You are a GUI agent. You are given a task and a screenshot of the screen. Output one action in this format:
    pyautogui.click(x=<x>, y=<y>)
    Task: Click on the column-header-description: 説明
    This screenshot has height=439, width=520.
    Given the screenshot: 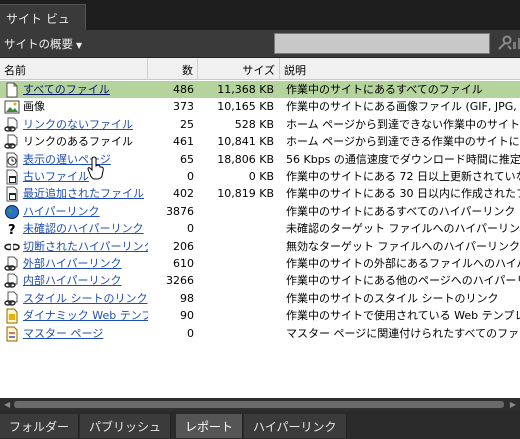 What is the action you would take?
    pyautogui.click(x=400, y=69)
    